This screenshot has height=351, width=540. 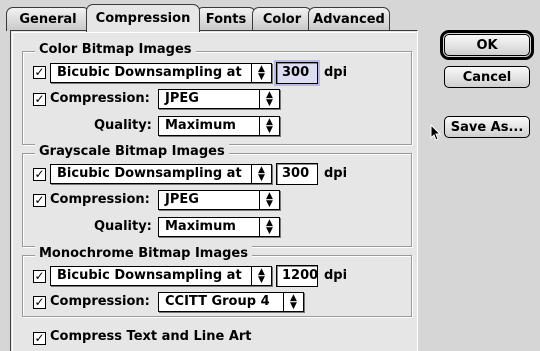 I want to click on grayscale-downsample-value: Bicubic Downsampling at, so click(x=149, y=173).